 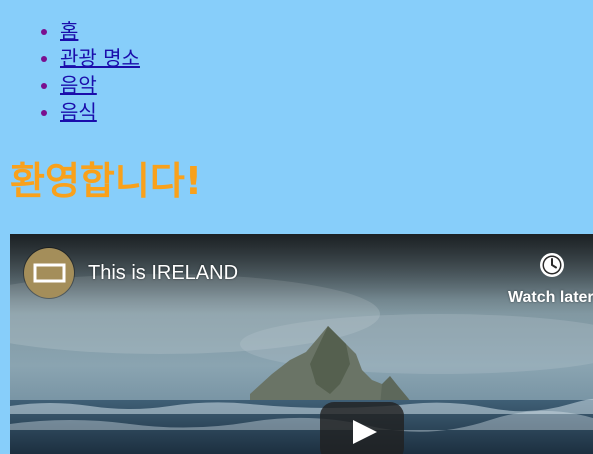 I want to click on channel-logo-icon, so click(x=49, y=273).